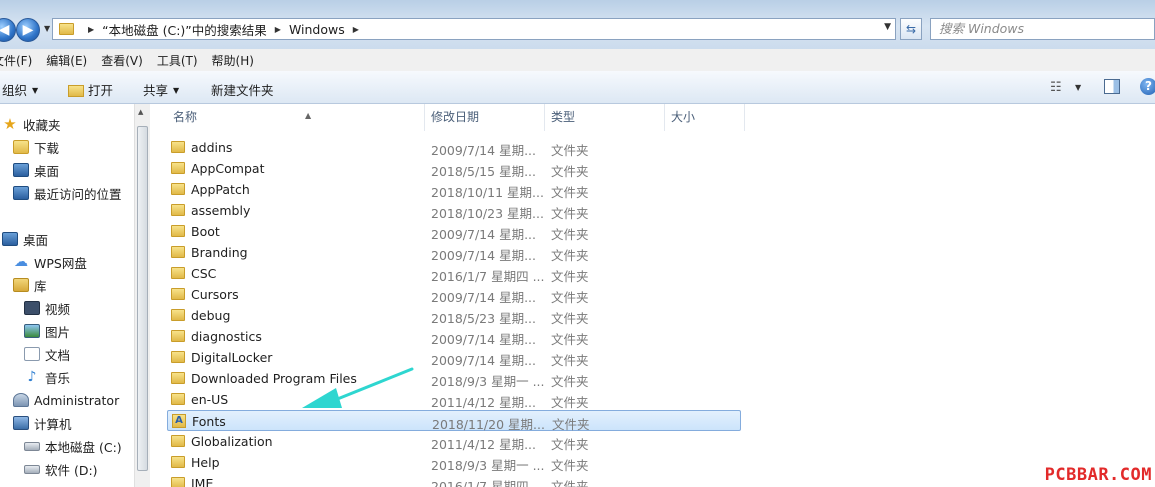 This screenshot has height=487, width=1155. What do you see at coordinates (221, 210) in the screenshot?
I see `cell-name: assembly` at bounding box center [221, 210].